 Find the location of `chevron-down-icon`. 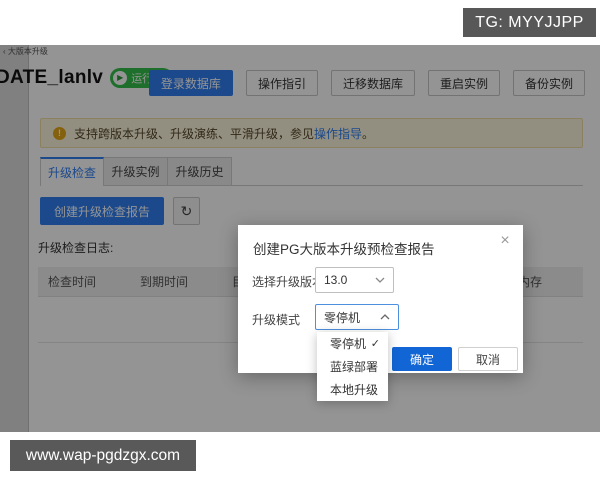

chevron-down-icon is located at coordinates (380, 280).